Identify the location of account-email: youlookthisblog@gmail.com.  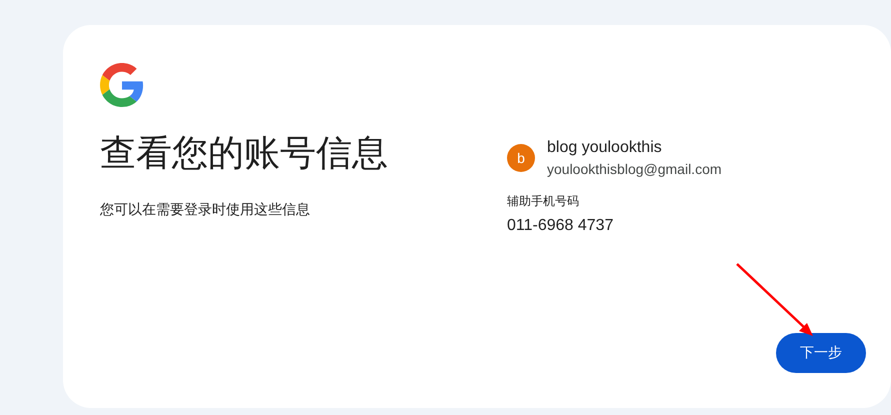
(634, 169).